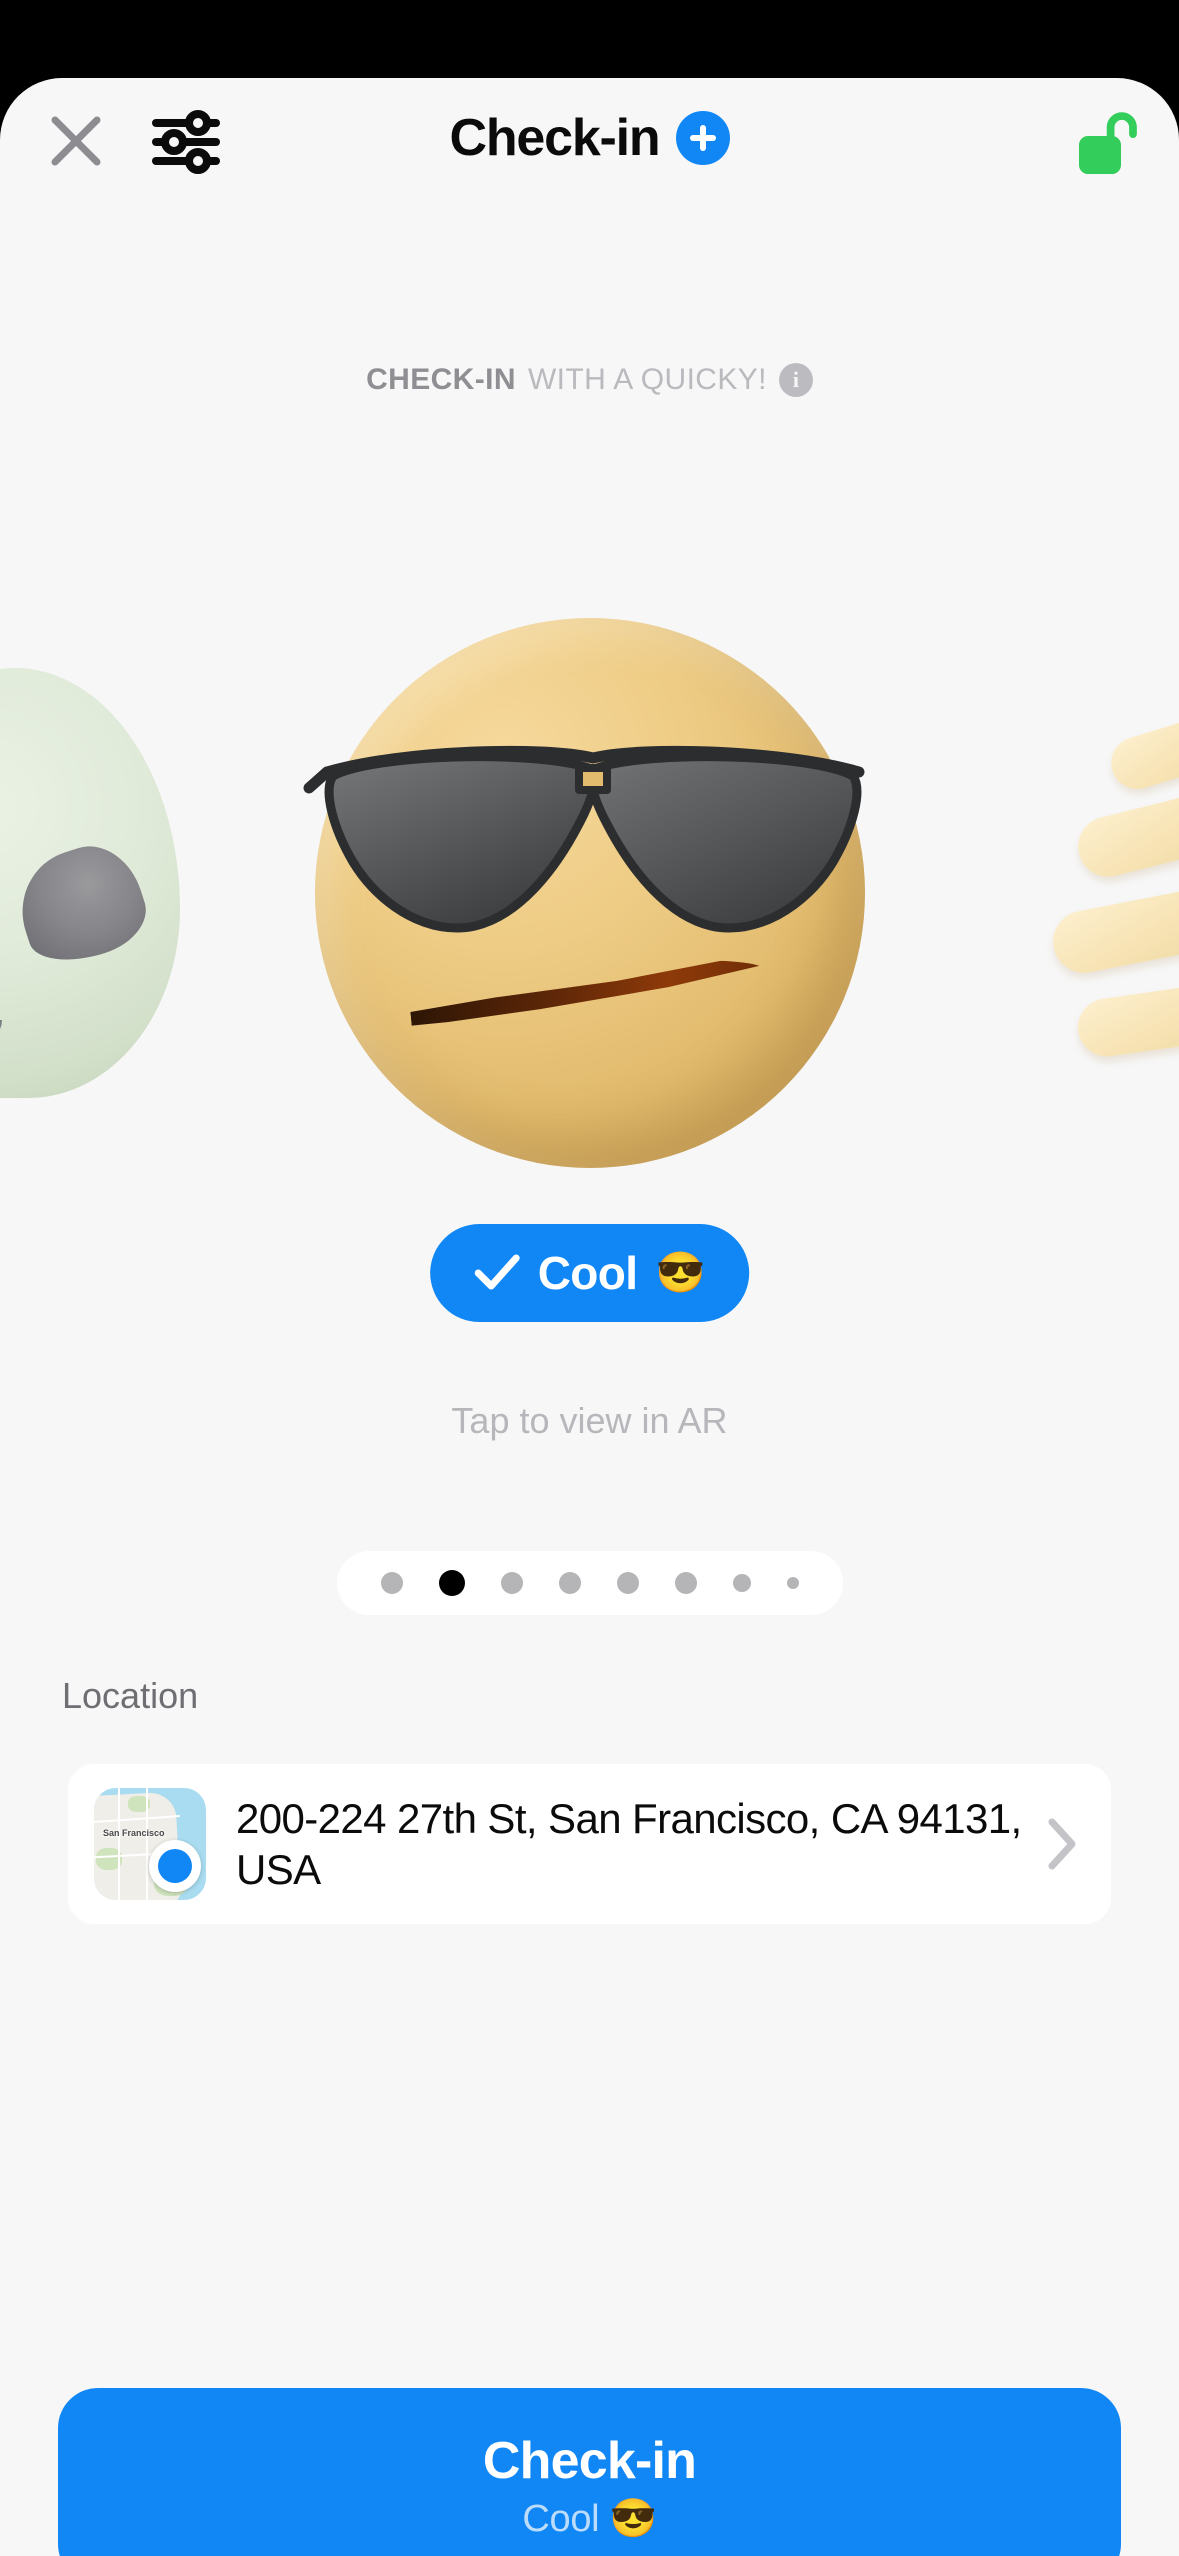  I want to click on map-thumbnail: San Francisco, so click(150, 1844).